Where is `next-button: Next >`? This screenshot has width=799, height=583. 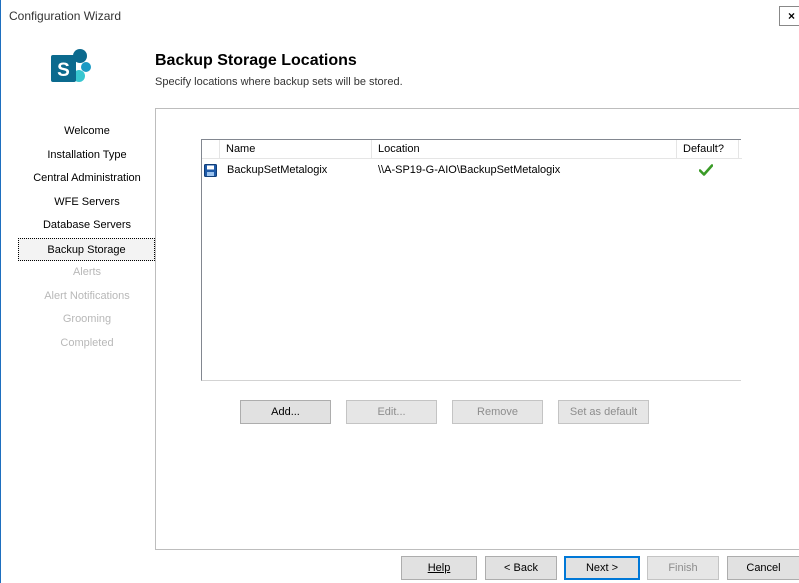
next-button: Next > is located at coordinates (602, 568).